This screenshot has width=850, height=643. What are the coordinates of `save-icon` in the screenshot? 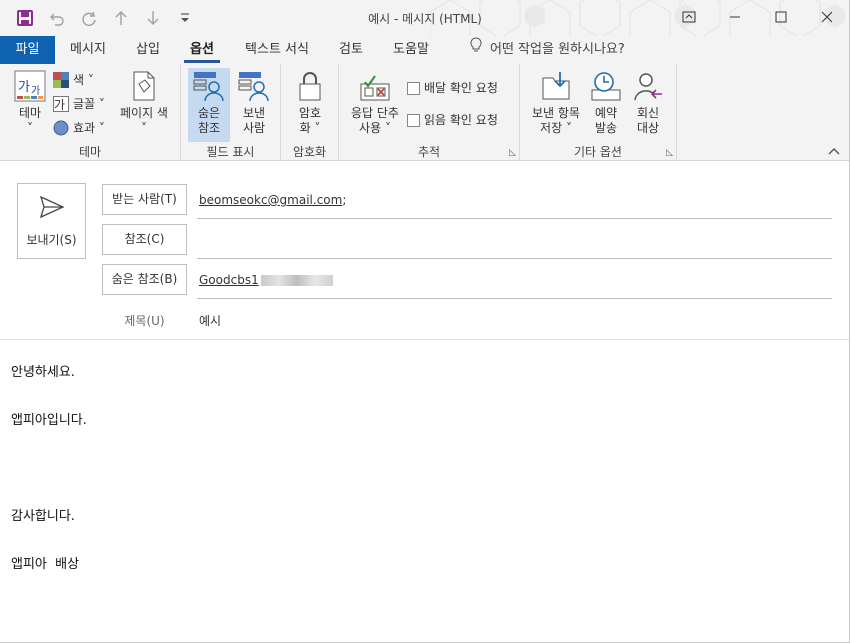 It's located at (25, 18).